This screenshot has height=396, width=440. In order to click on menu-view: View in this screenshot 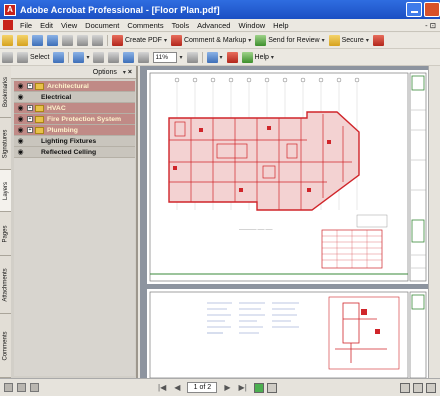, I will do `click(69, 25)`.